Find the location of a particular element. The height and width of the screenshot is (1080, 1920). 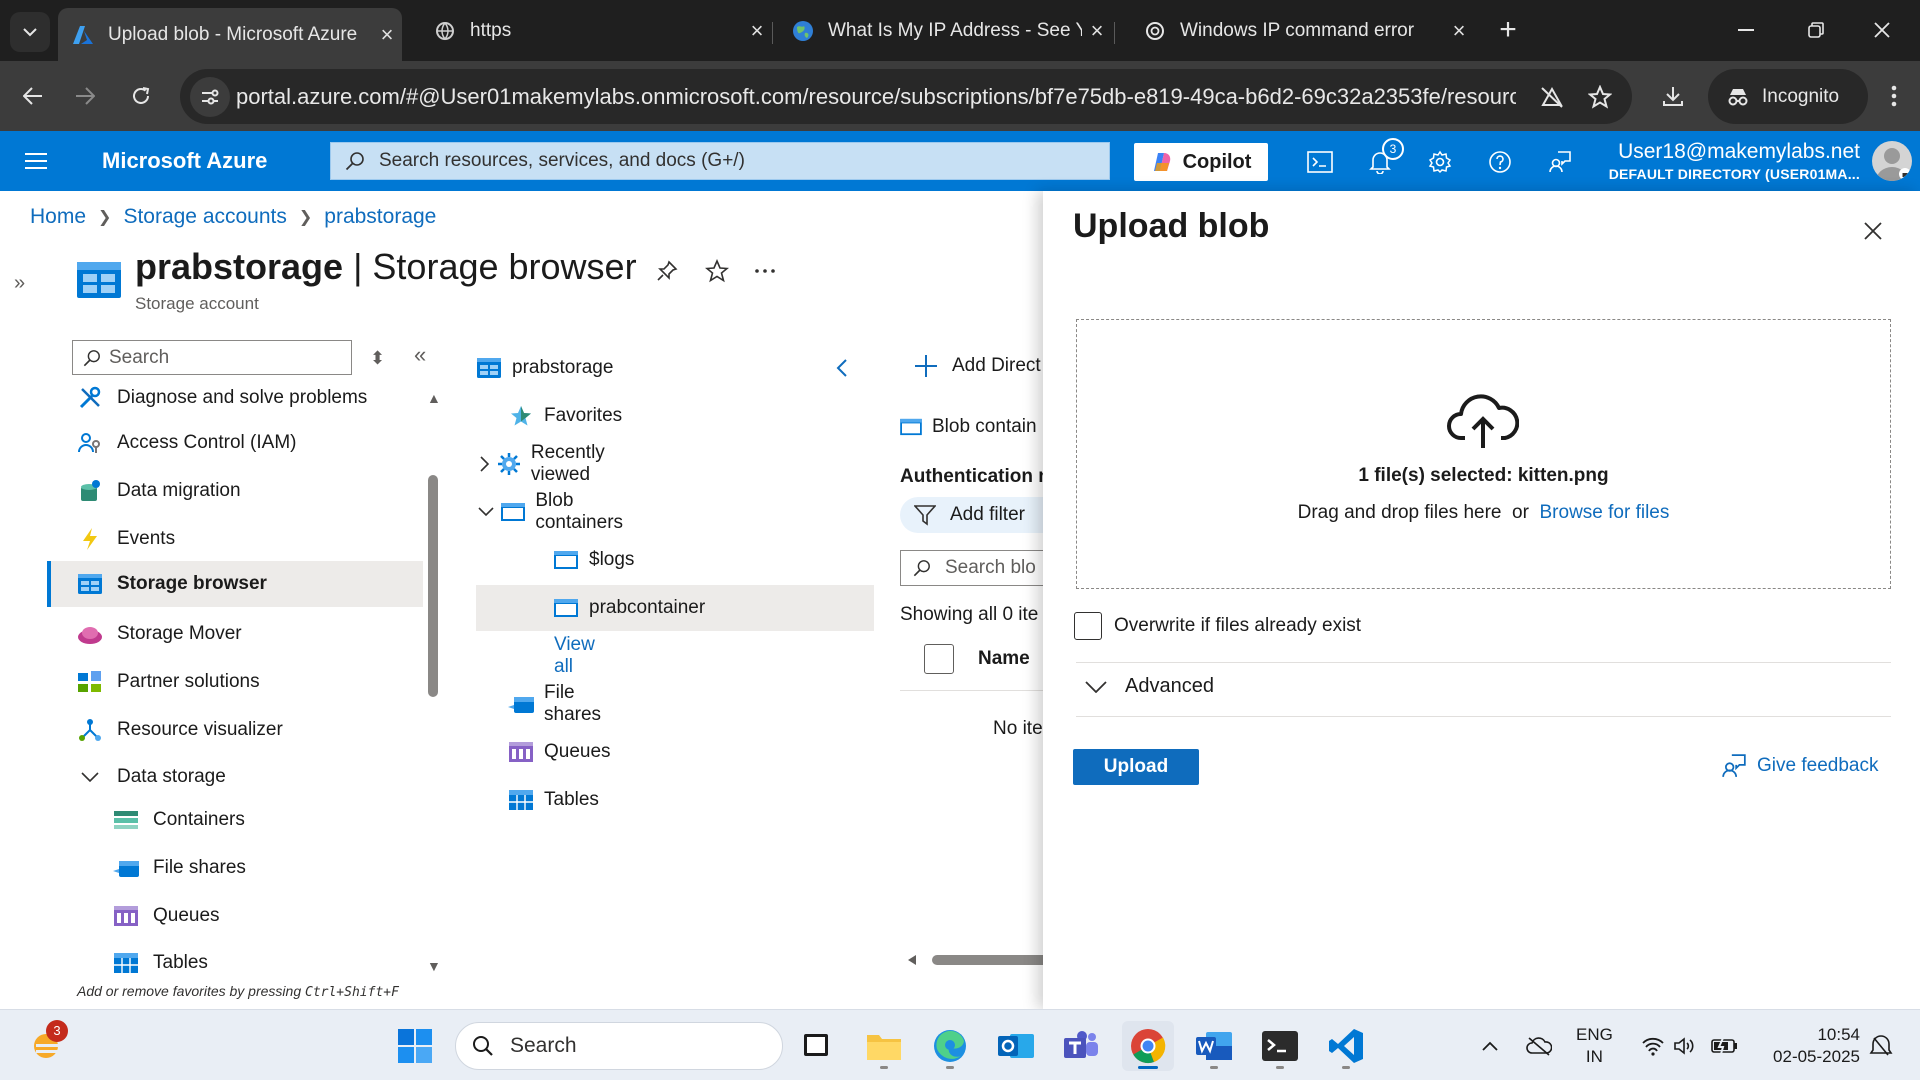

start-button is located at coordinates (415, 1046).